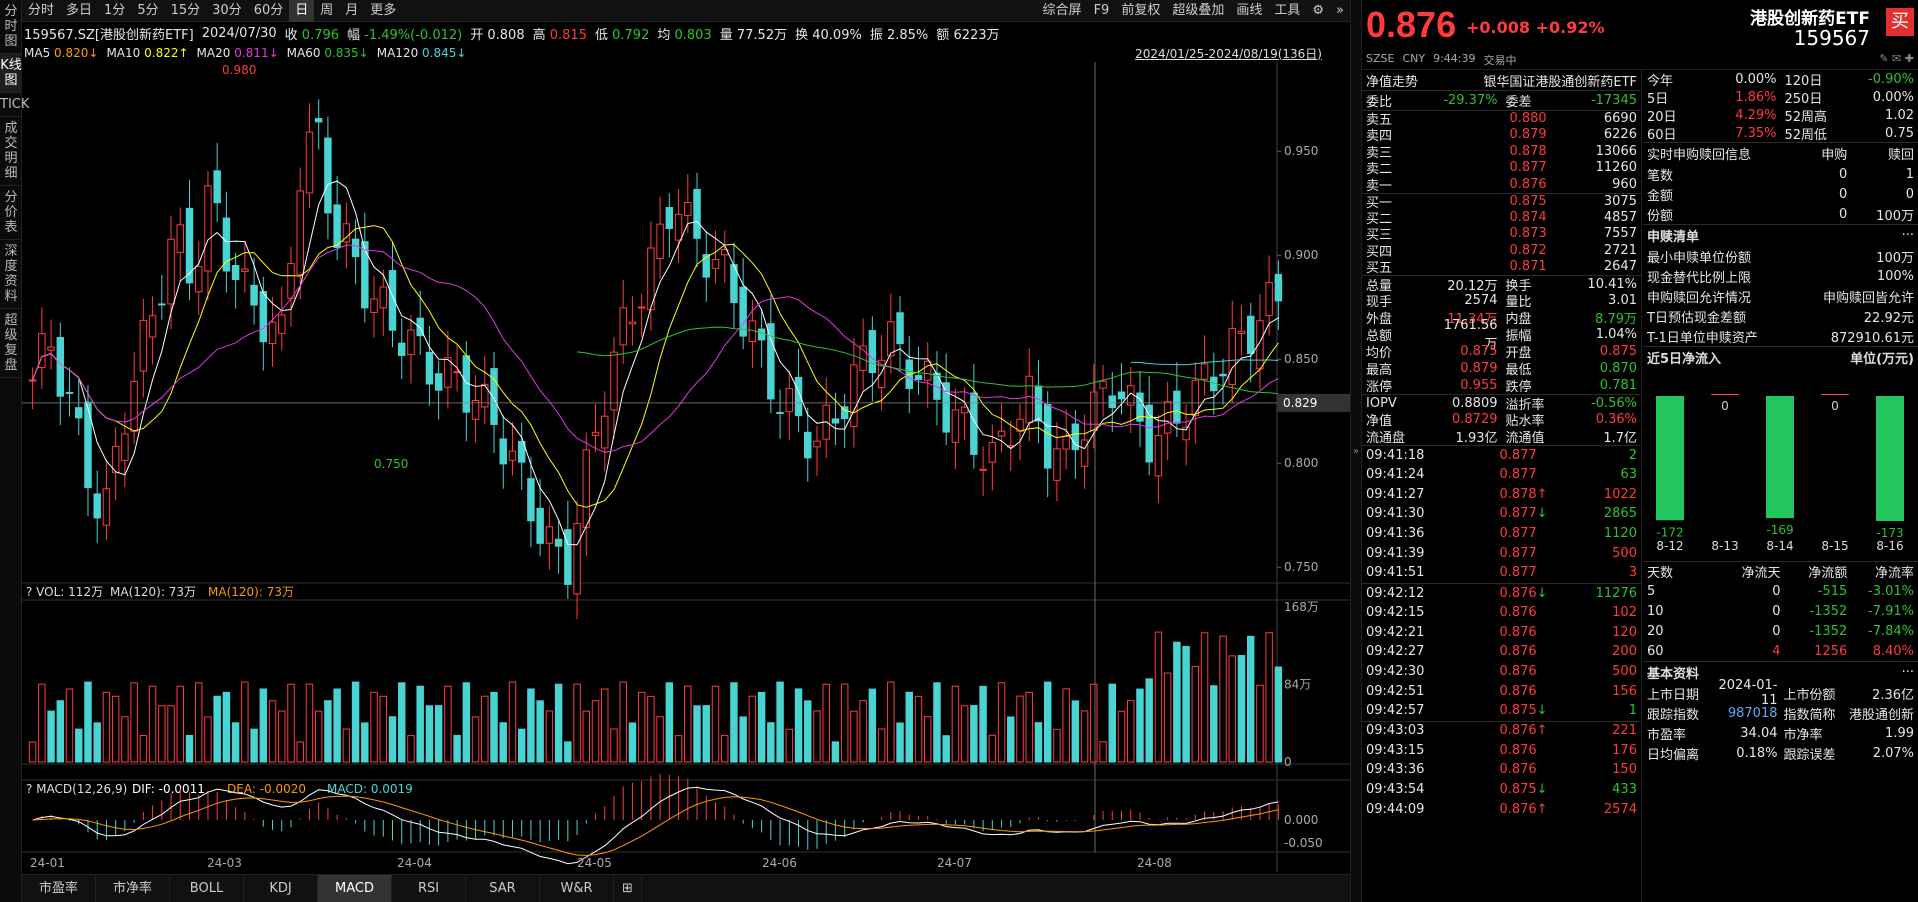  Describe the element at coordinates (41, 11) in the screenshot. I see `period-tab: 分时` at that location.